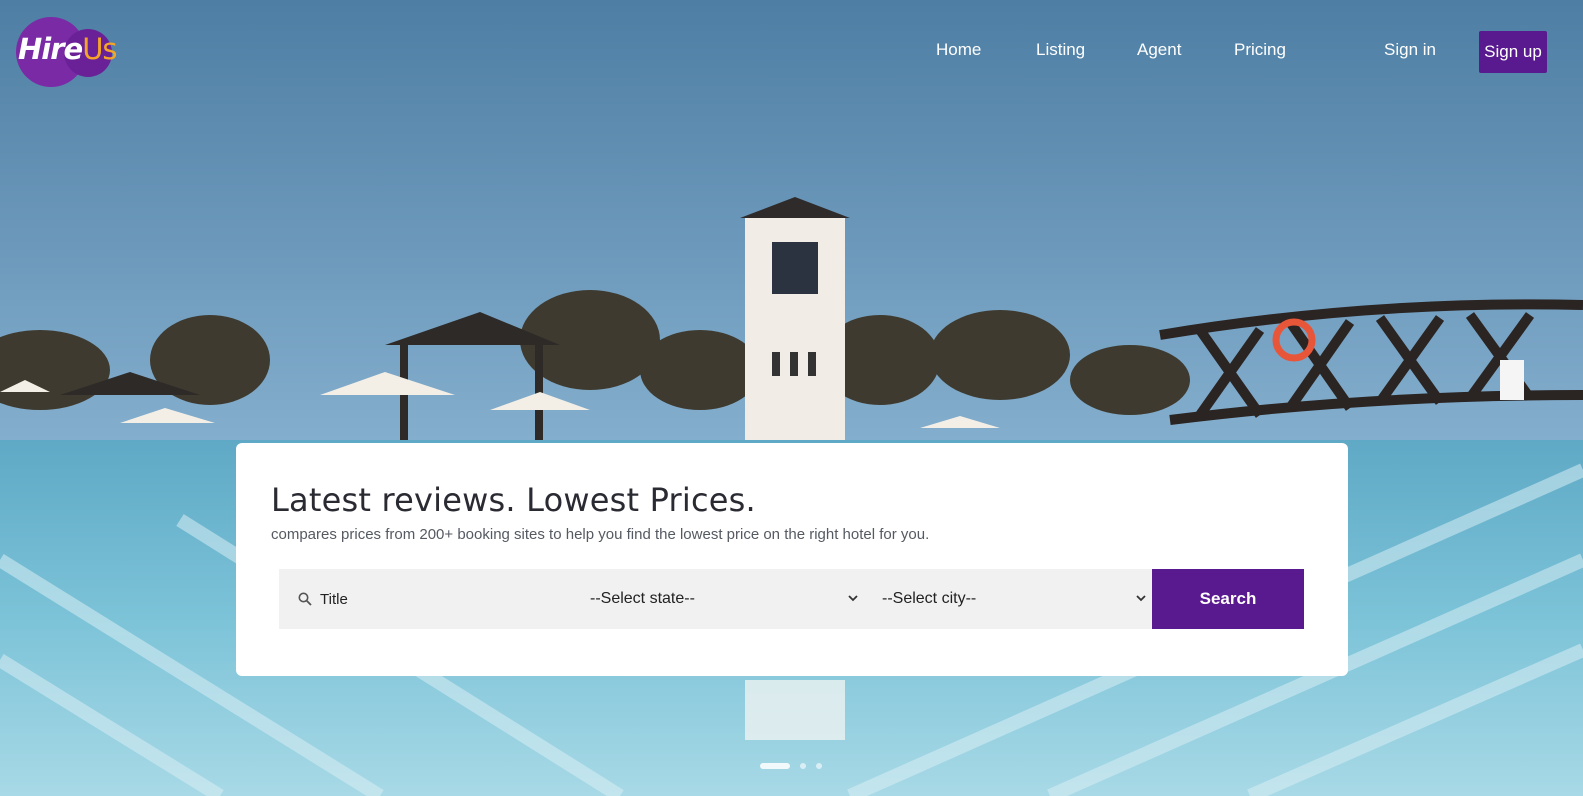 This screenshot has width=1583, height=796. What do you see at coordinates (1159, 50) in the screenshot?
I see `nav-link-agent: Agent` at bounding box center [1159, 50].